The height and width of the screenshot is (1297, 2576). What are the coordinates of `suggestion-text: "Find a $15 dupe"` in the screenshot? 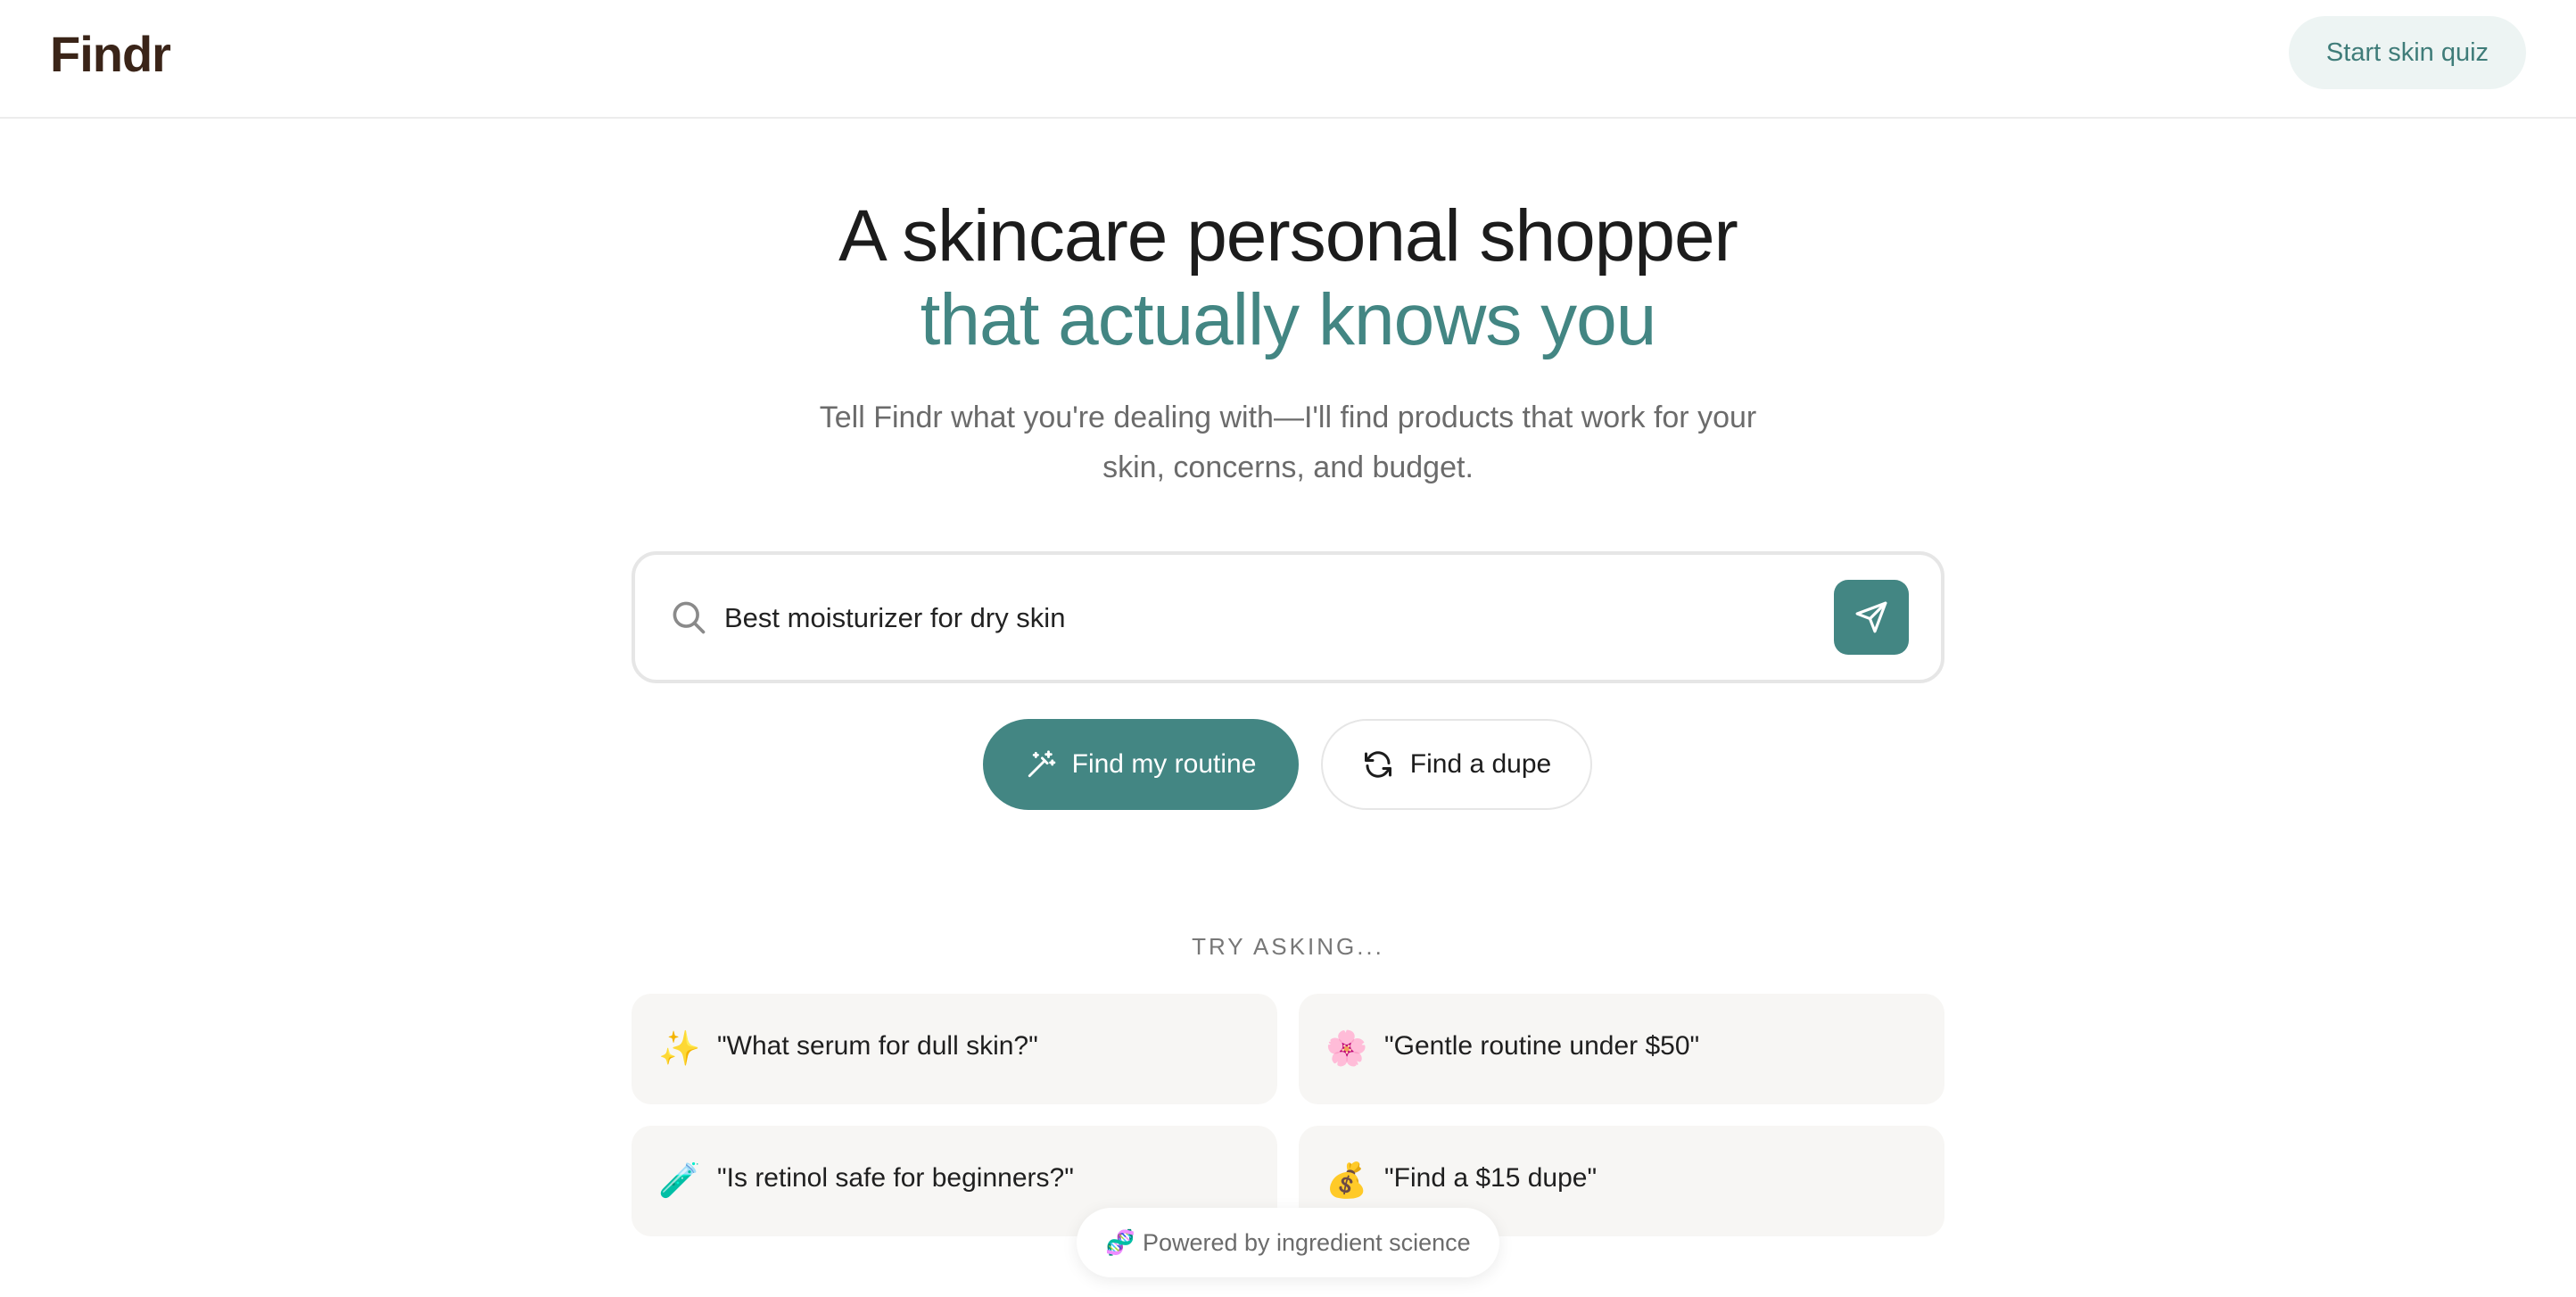 It's located at (1491, 1178).